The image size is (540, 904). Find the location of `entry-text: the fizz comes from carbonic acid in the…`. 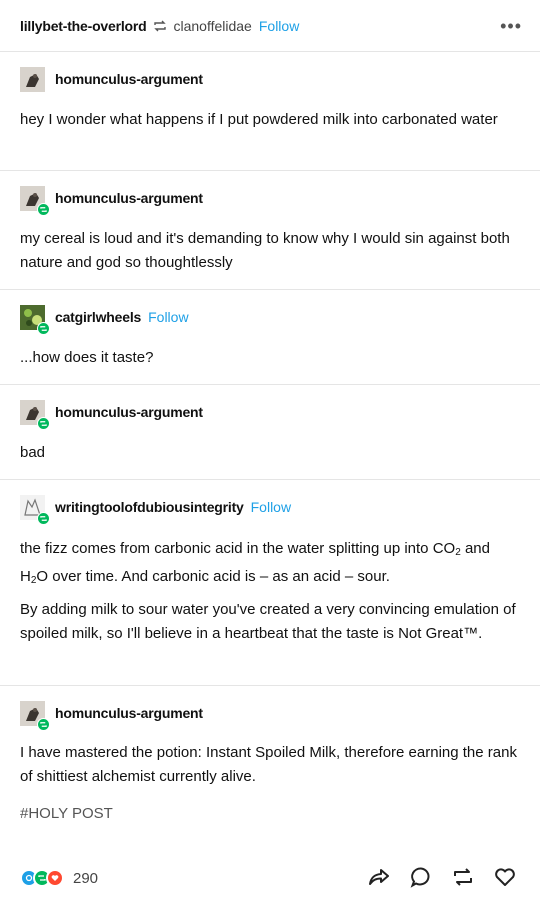

entry-text: the fizz comes from carbonic acid in the… is located at coordinates (238, 548).